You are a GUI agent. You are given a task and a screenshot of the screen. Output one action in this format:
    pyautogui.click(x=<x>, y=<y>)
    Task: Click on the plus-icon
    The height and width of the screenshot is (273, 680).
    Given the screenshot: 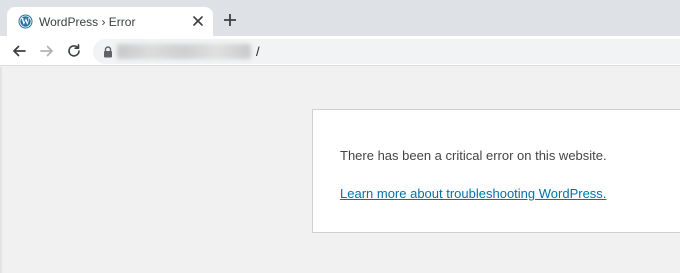 What is the action you would take?
    pyautogui.click(x=230, y=20)
    